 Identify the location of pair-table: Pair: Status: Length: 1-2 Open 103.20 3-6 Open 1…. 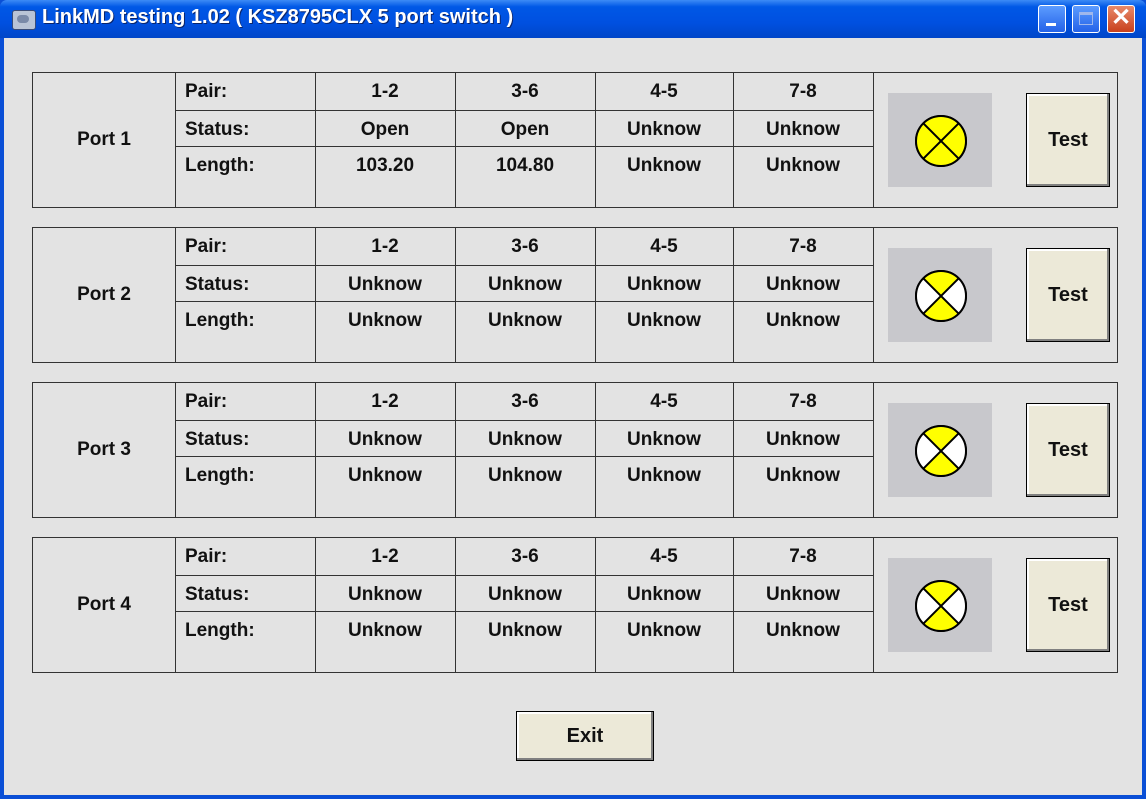
(524, 140).